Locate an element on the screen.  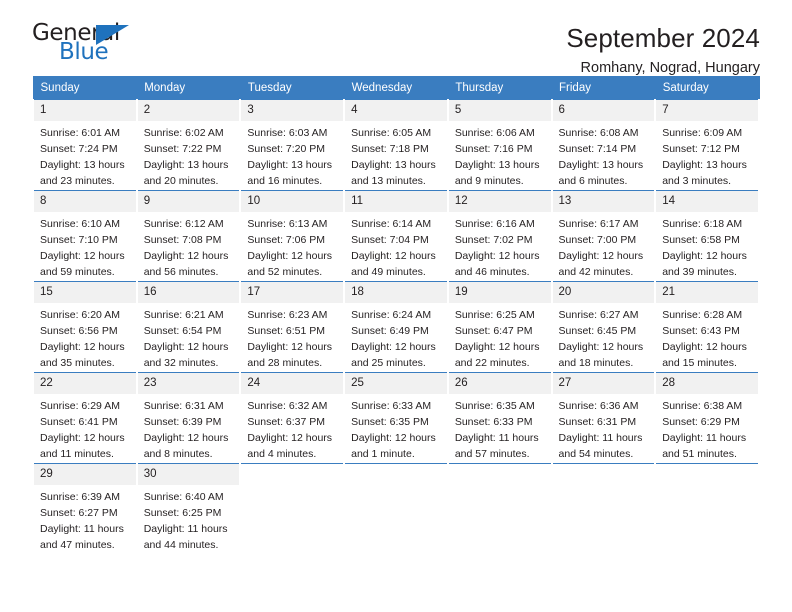
sunset-text: Sunset: 7:14 PM is located at coordinates (597, 148).